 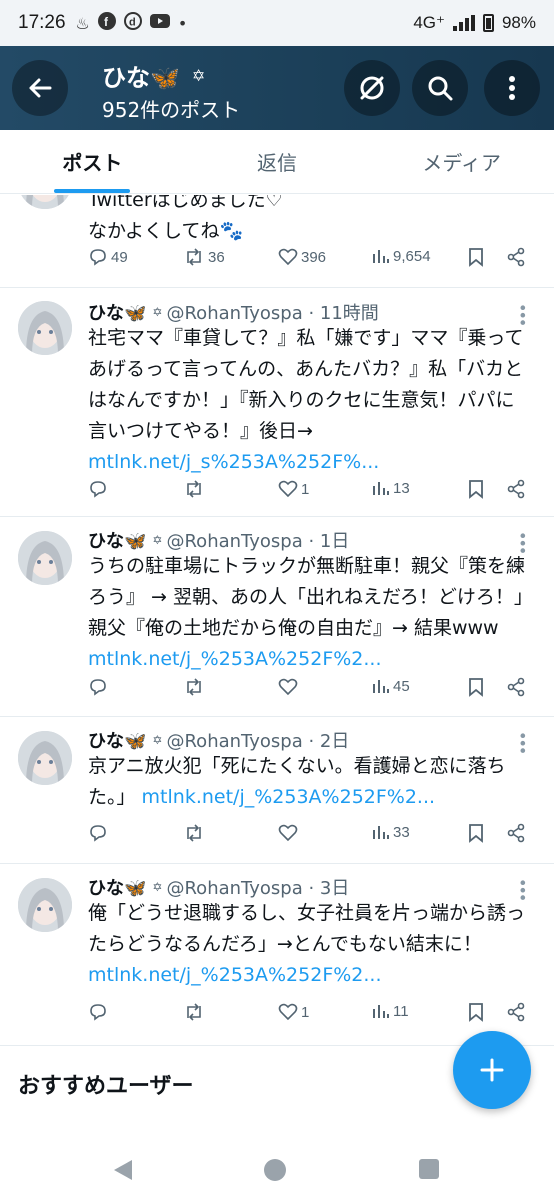 I want to click on post-actions: 33, so click(x=311, y=836).